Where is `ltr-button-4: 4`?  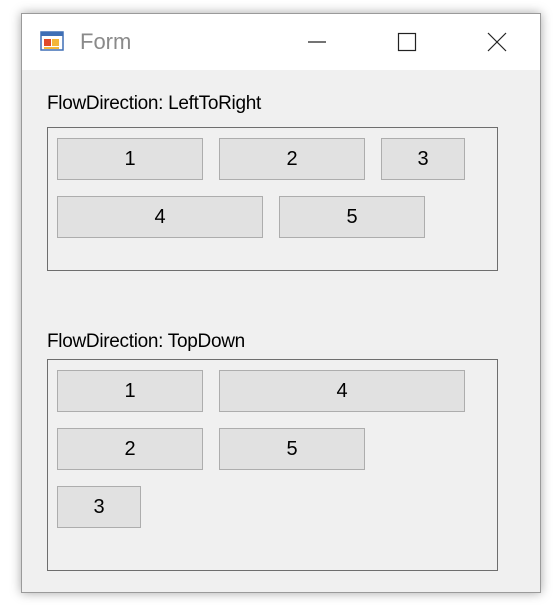
ltr-button-4: 4 is located at coordinates (160, 217).